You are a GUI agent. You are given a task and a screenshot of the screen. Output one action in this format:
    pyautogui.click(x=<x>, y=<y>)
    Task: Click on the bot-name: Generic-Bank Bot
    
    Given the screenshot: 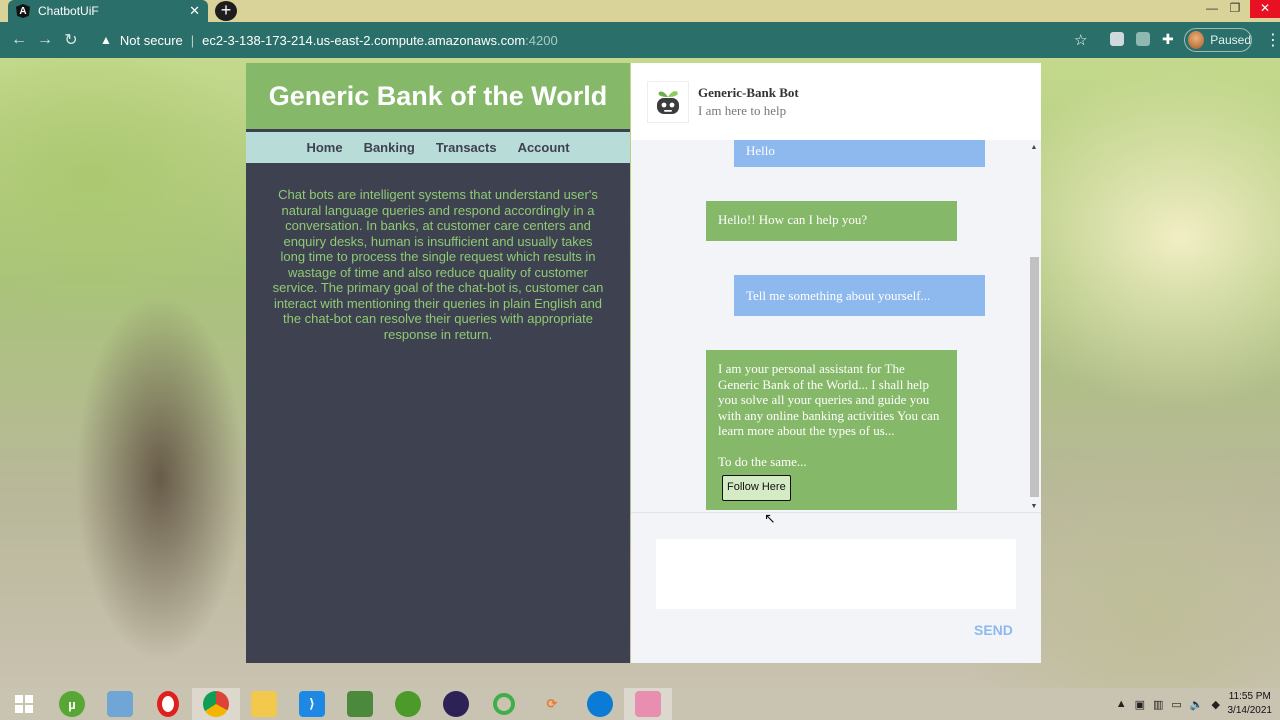 What is the action you would take?
    pyautogui.click(x=748, y=92)
    